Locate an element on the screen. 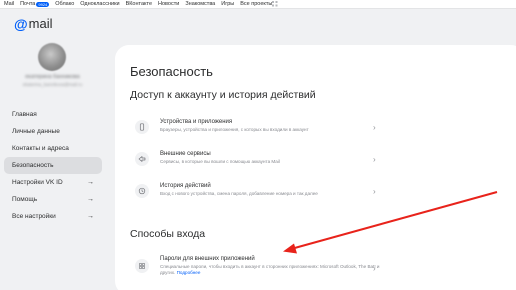 The width and height of the screenshot is (516, 290). avatar is located at coordinates (52, 57).